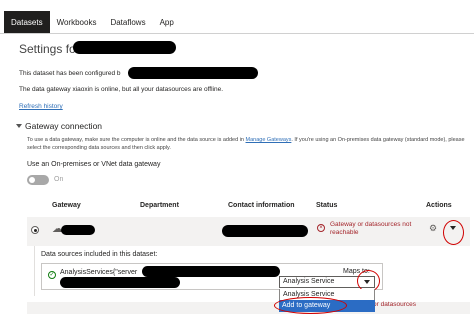  What do you see at coordinates (35, 230) in the screenshot?
I see `gateway-radio` at bounding box center [35, 230].